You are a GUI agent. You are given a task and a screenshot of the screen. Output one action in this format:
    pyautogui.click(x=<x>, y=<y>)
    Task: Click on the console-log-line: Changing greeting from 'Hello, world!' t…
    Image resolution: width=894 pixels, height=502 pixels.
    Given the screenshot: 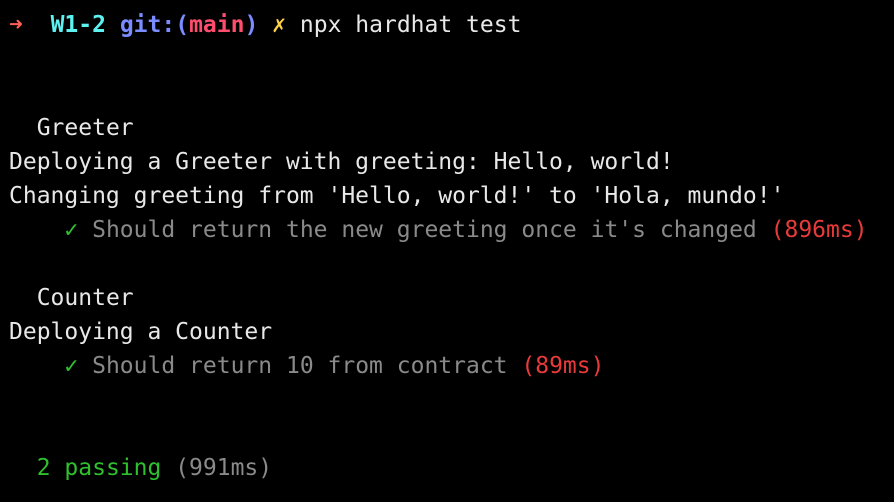 What is the action you would take?
    pyautogui.click(x=396, y=196)
    